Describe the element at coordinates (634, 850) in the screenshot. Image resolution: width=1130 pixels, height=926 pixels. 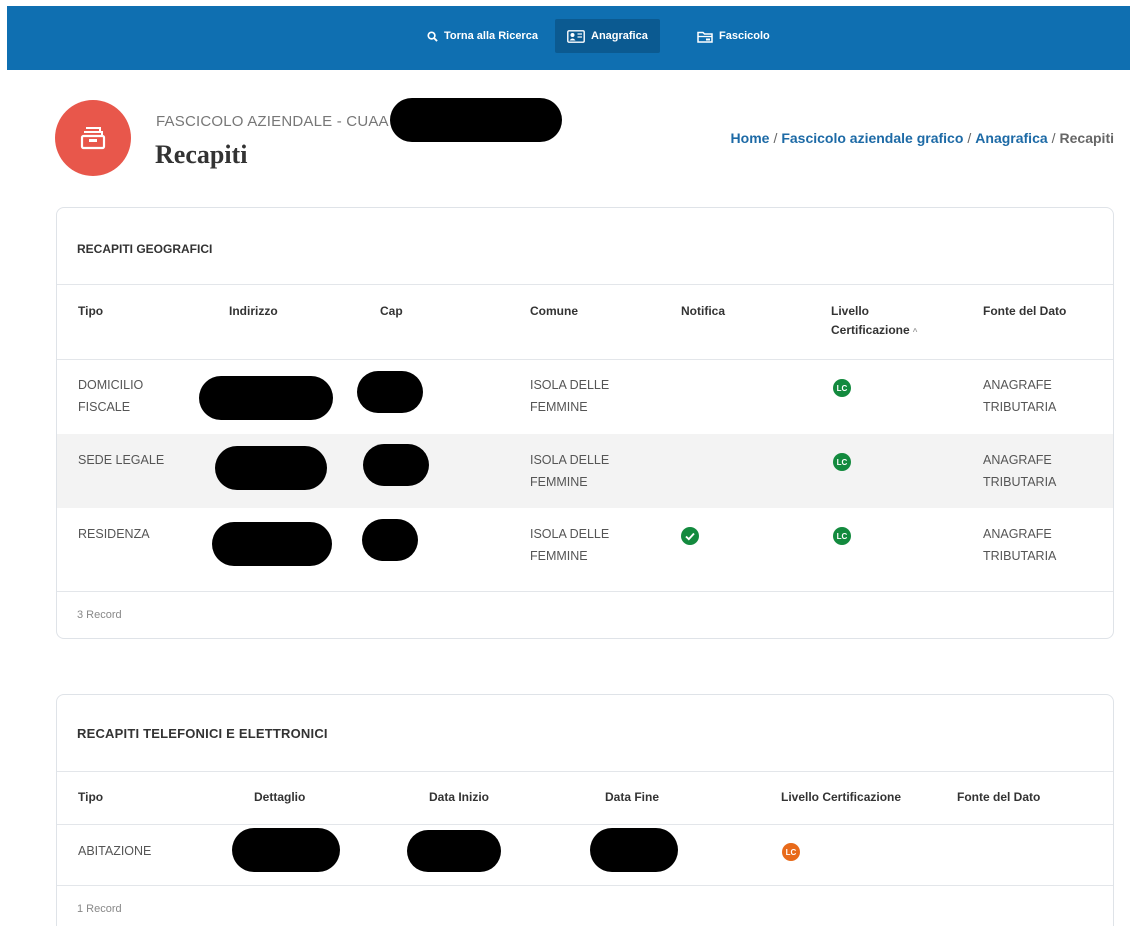
I see `redacted-data-fine` at that location.